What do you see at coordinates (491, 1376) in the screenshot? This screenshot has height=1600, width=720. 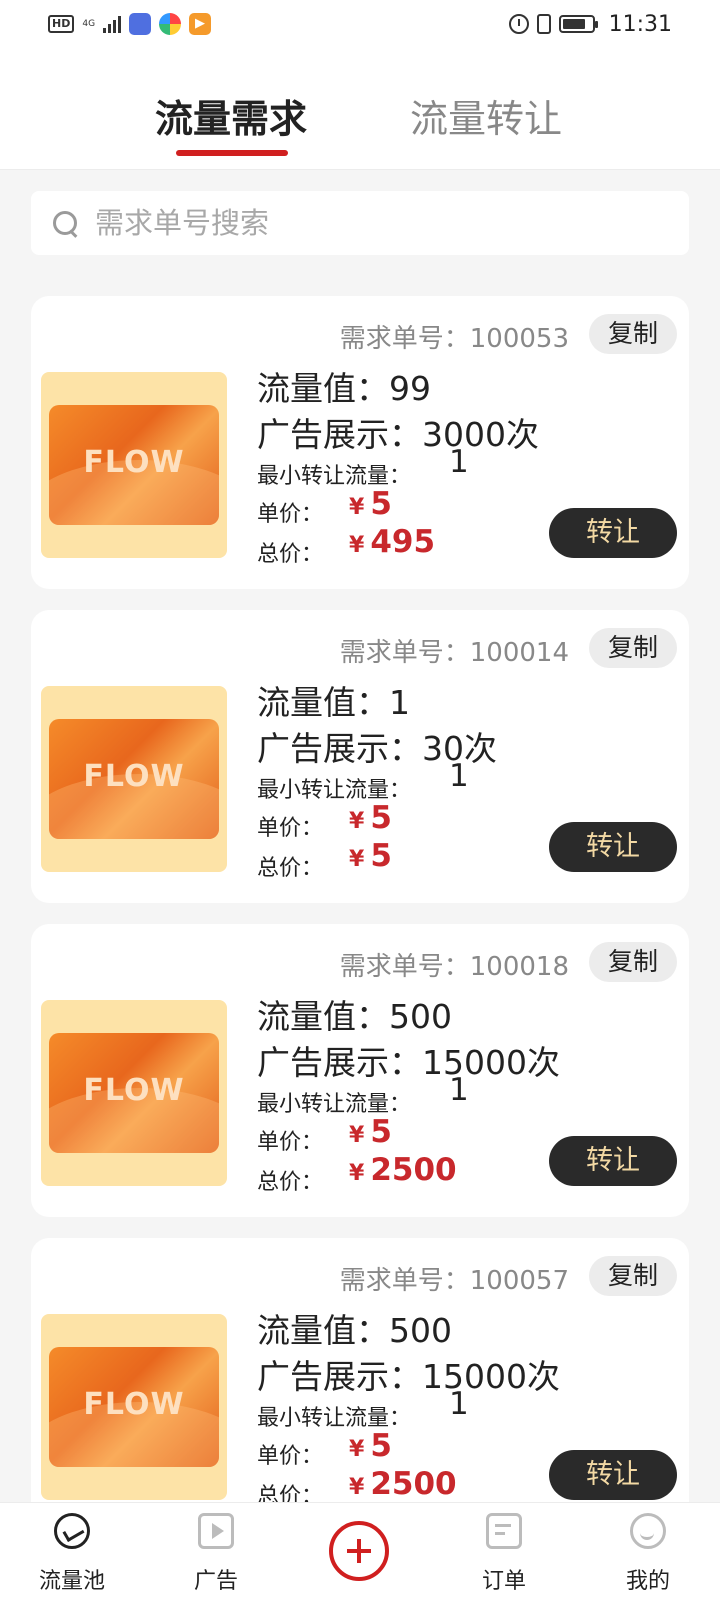 I see `ad-display-value: 15000次` at bounding box center [491, 1376].